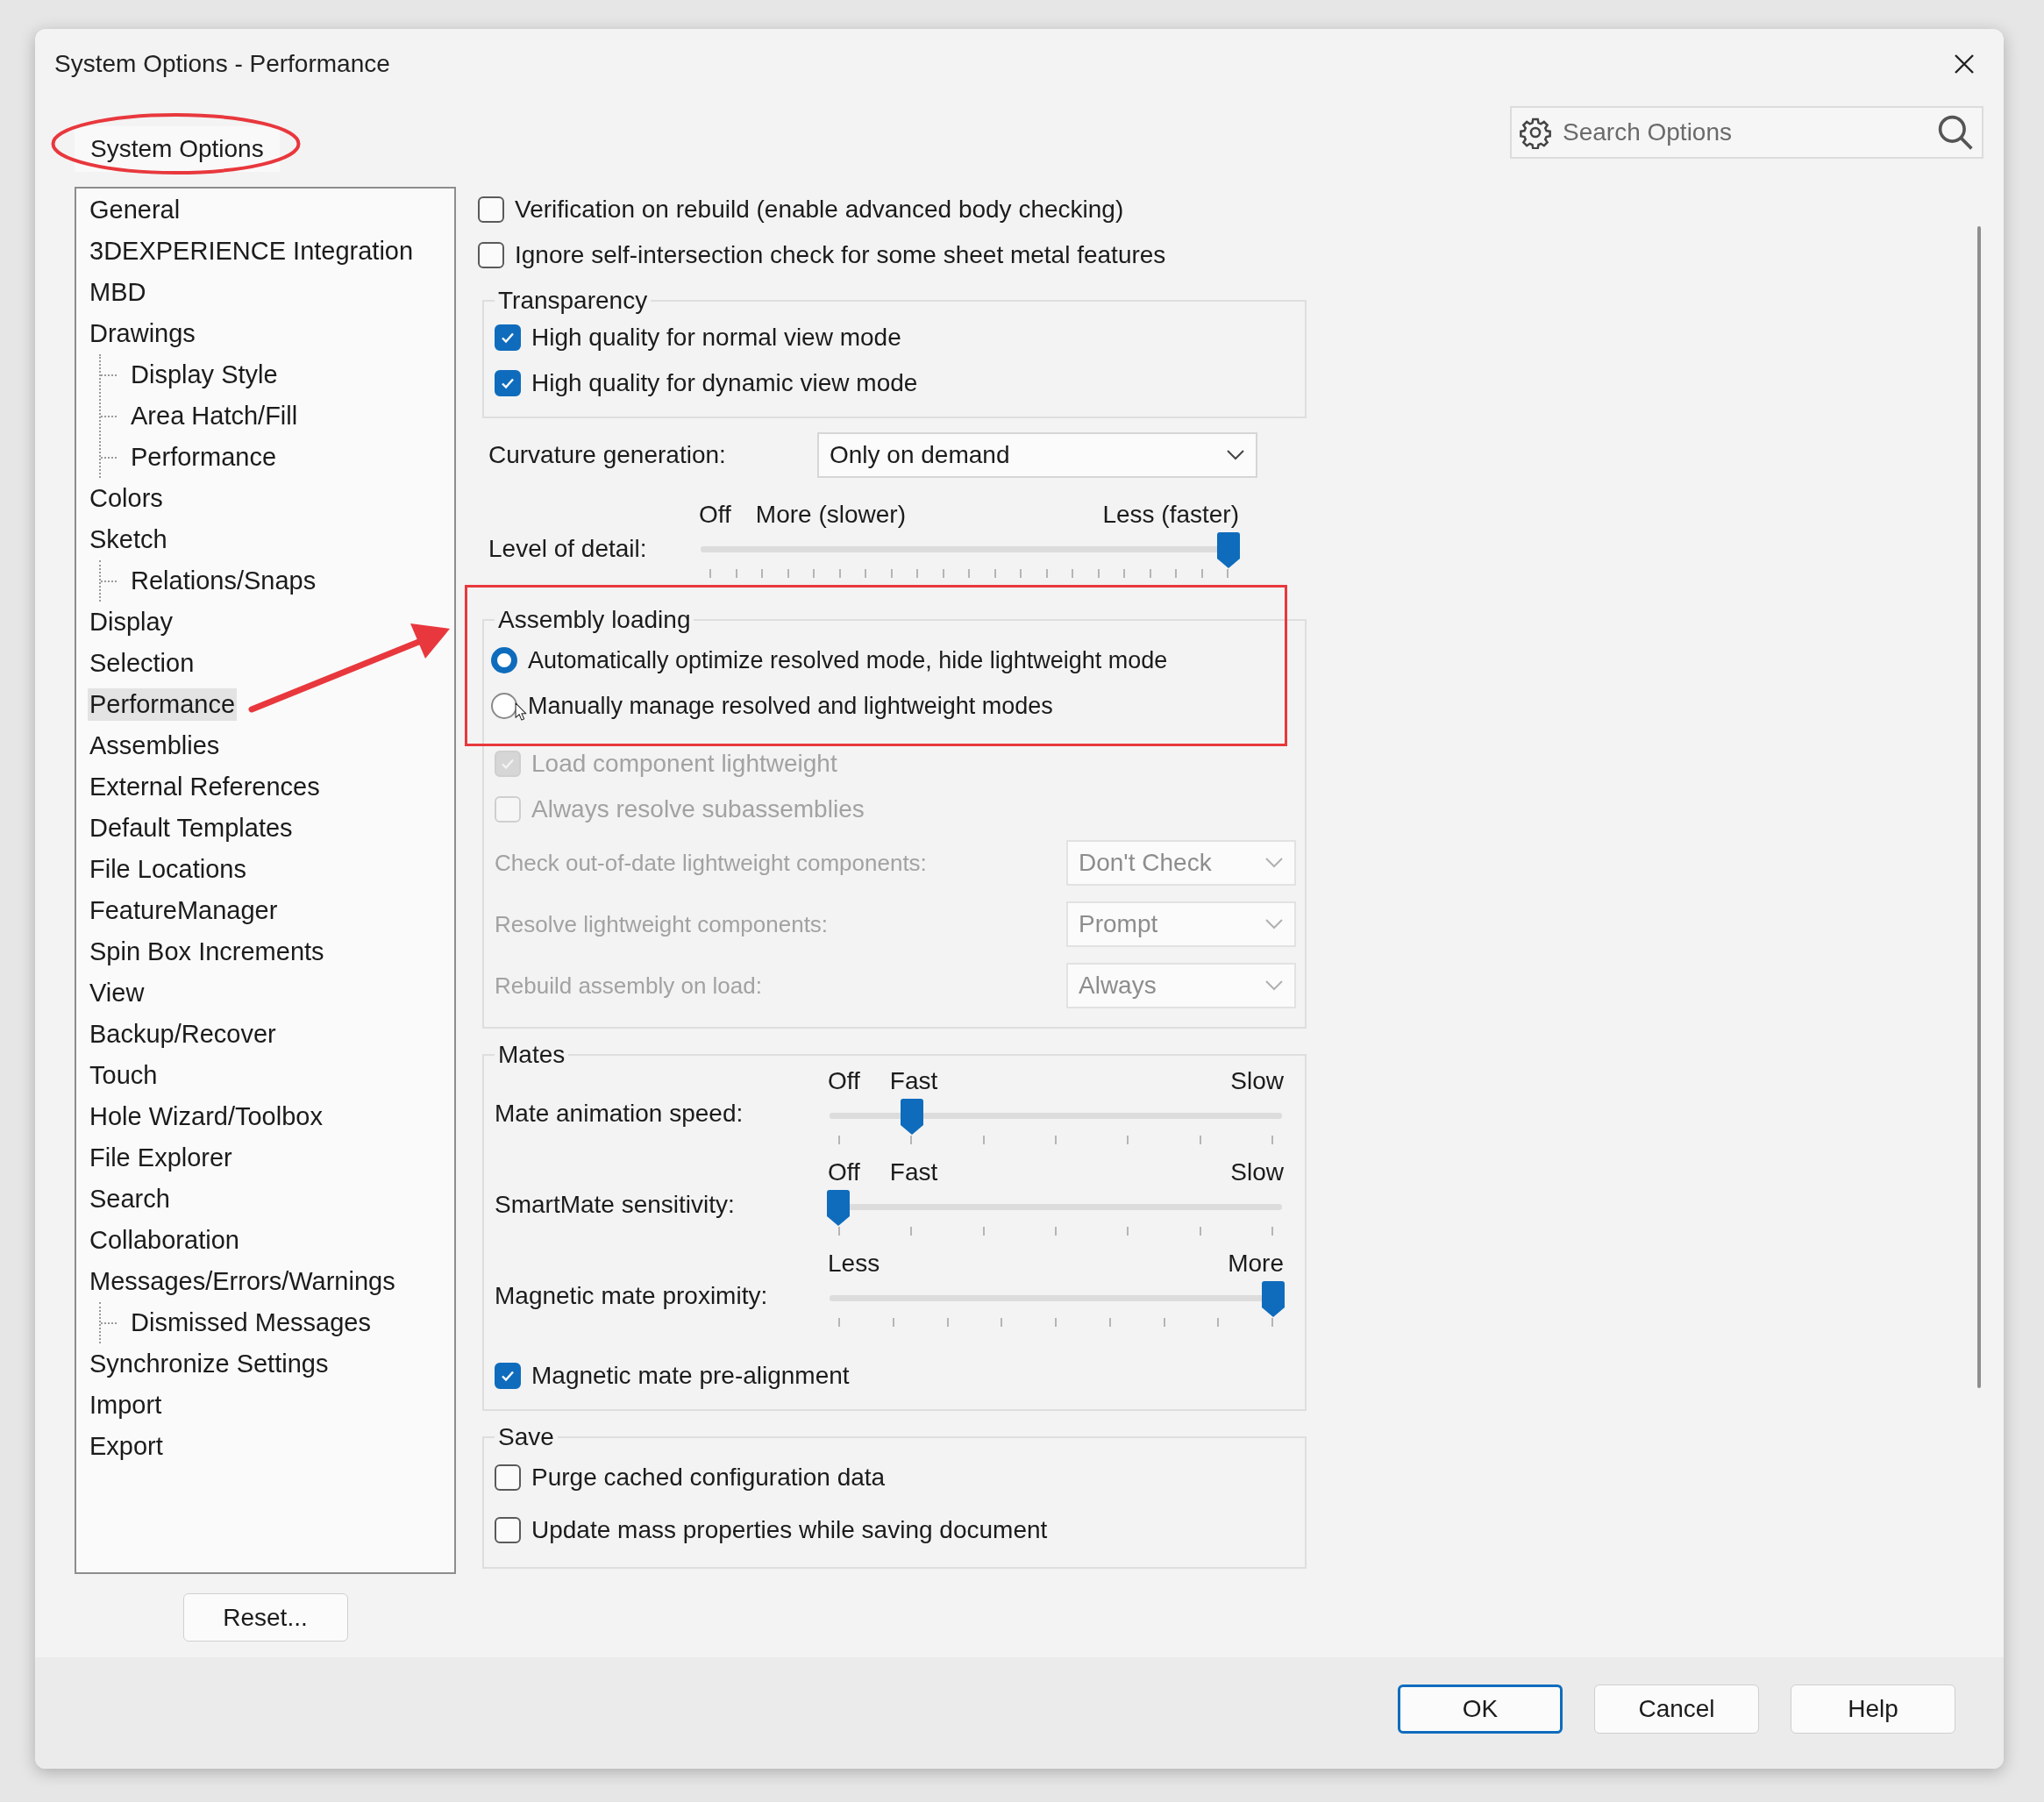 The height and width of the screenshot is (1802, 2044). Describe the element at coordinates (205, 787) in the screenshot. I see `tree-item: External References` at that location.